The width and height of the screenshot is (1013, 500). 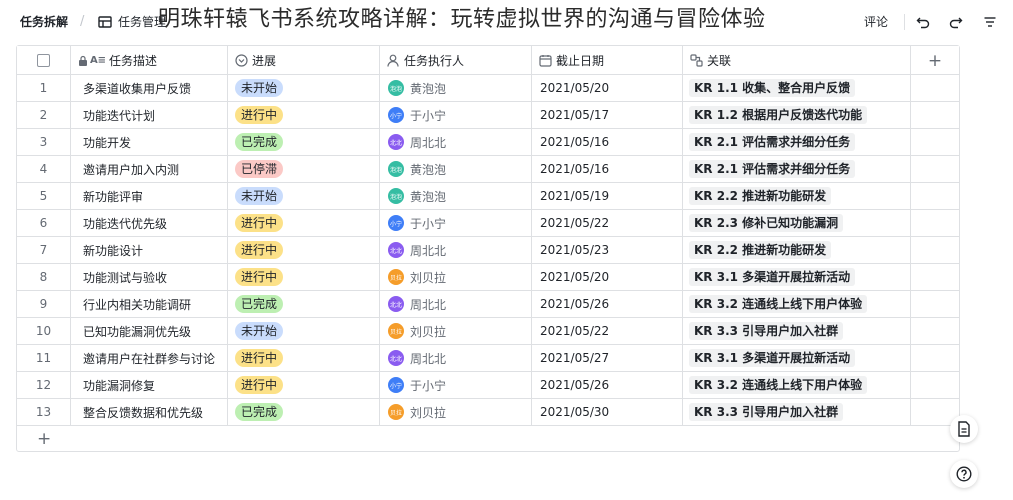 What do you see at coordinates (456, 60) in the screenshot?
I see `column-header-owner: 任务执行人` at bounding box center [456, 60].